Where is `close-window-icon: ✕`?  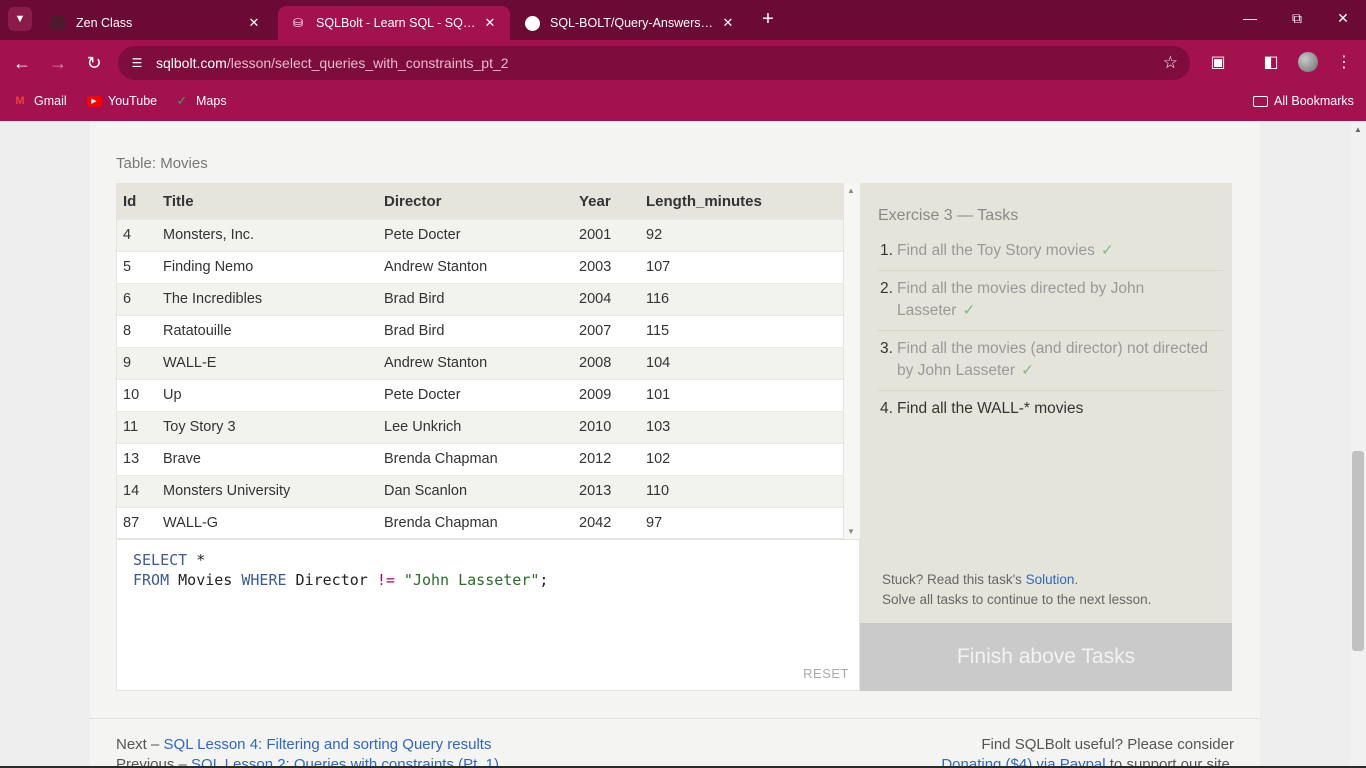 close-window-icon: ✕ is located at coordinates (1343, 18).